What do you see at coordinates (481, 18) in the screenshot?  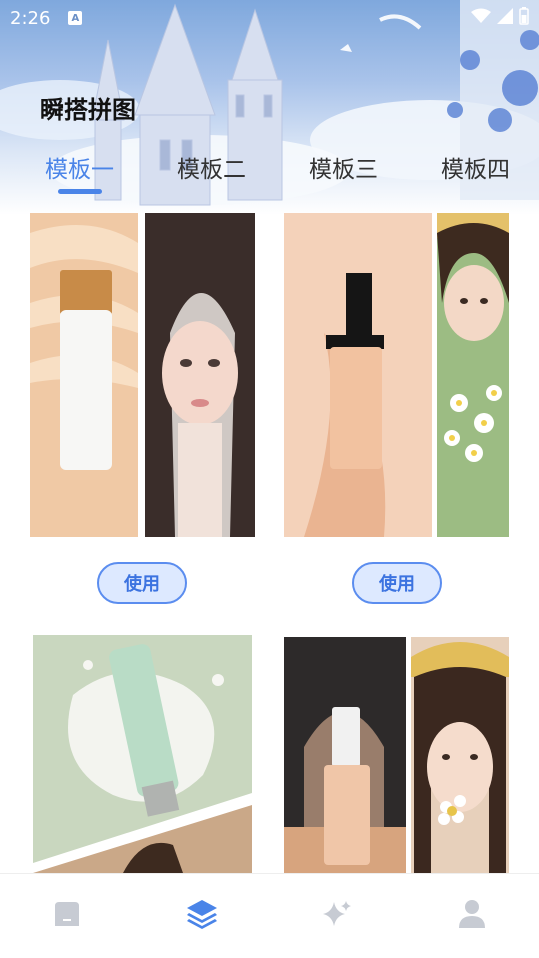 I see `wifi-icon` at bounding box center [481, 18].